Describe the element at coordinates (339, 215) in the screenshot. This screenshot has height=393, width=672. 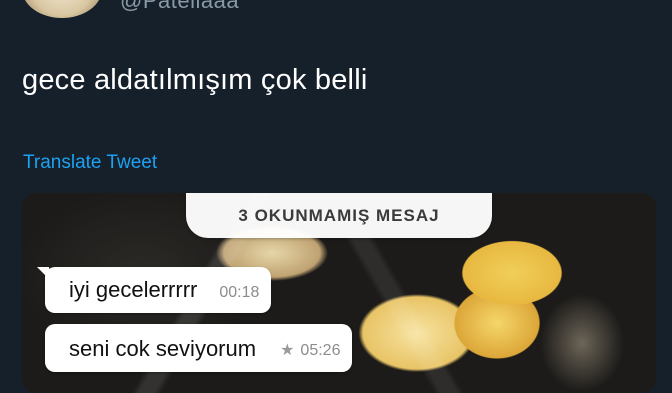
I see `unread-messages-banner: 3 OKUNMAMIŞ MESAJ` at that location.